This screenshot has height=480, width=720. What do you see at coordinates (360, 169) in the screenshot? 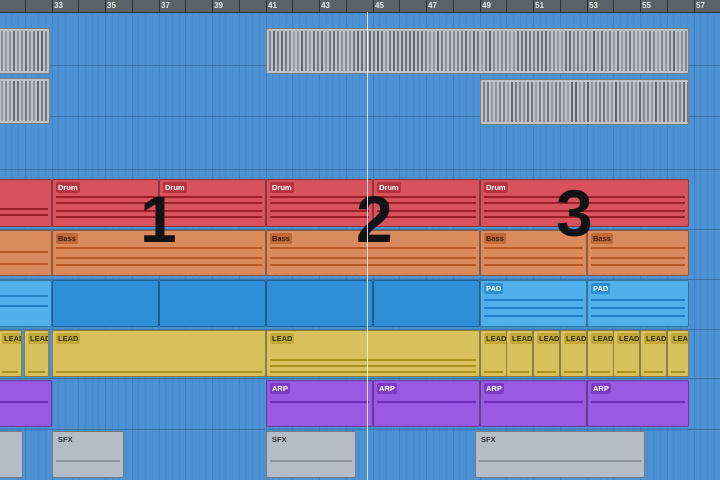
I see `track-separator` at bounding box center [360, 169].